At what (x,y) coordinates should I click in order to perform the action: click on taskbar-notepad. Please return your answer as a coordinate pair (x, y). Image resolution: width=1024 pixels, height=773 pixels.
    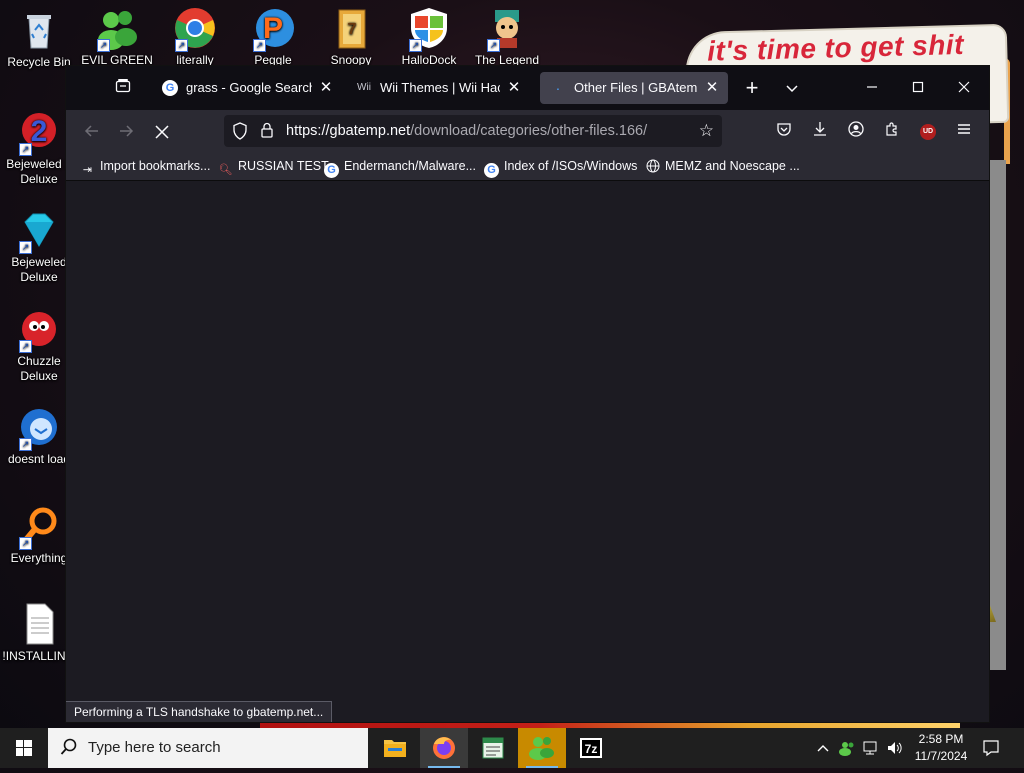
    Looking at the image, I should click on (493, 748).